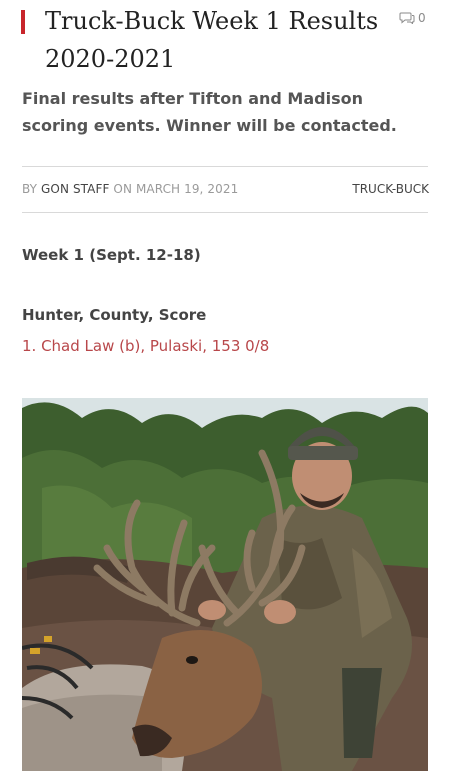 The width and height of the screenshot is (451, 771). What do you see at coordinates (225, 166) in the screenshot?
I see `meta-divider-top` at bounding box center [225, 166].